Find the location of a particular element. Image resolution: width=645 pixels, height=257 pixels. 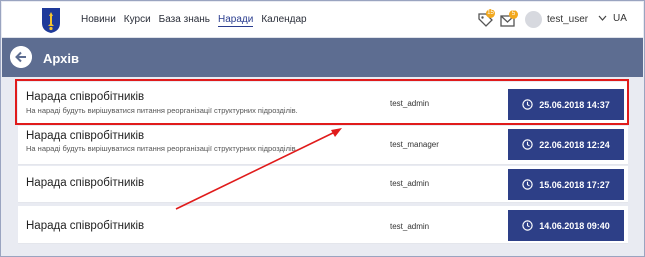

annotation-arrow is located at coordinates (258, 169).